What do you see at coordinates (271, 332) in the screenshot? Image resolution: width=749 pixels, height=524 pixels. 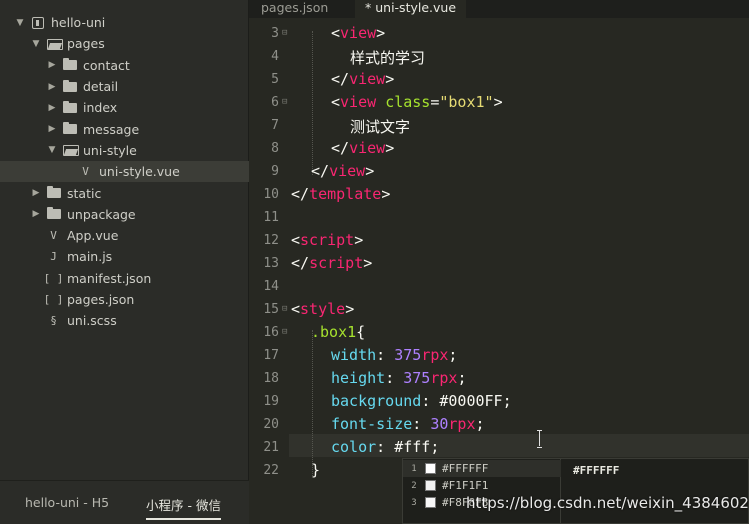 I see `line-number: 16` at bounding box center [271, 332].